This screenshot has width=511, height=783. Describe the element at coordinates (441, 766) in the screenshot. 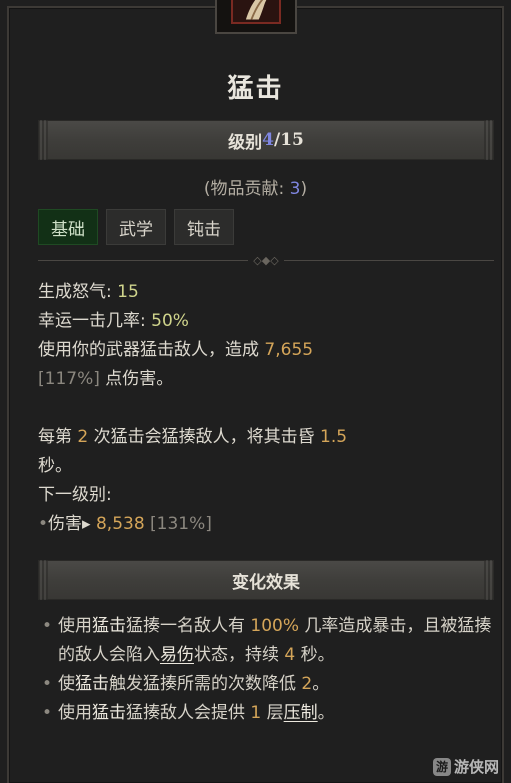

I see `watermark-logo-icon: 游` at that location.